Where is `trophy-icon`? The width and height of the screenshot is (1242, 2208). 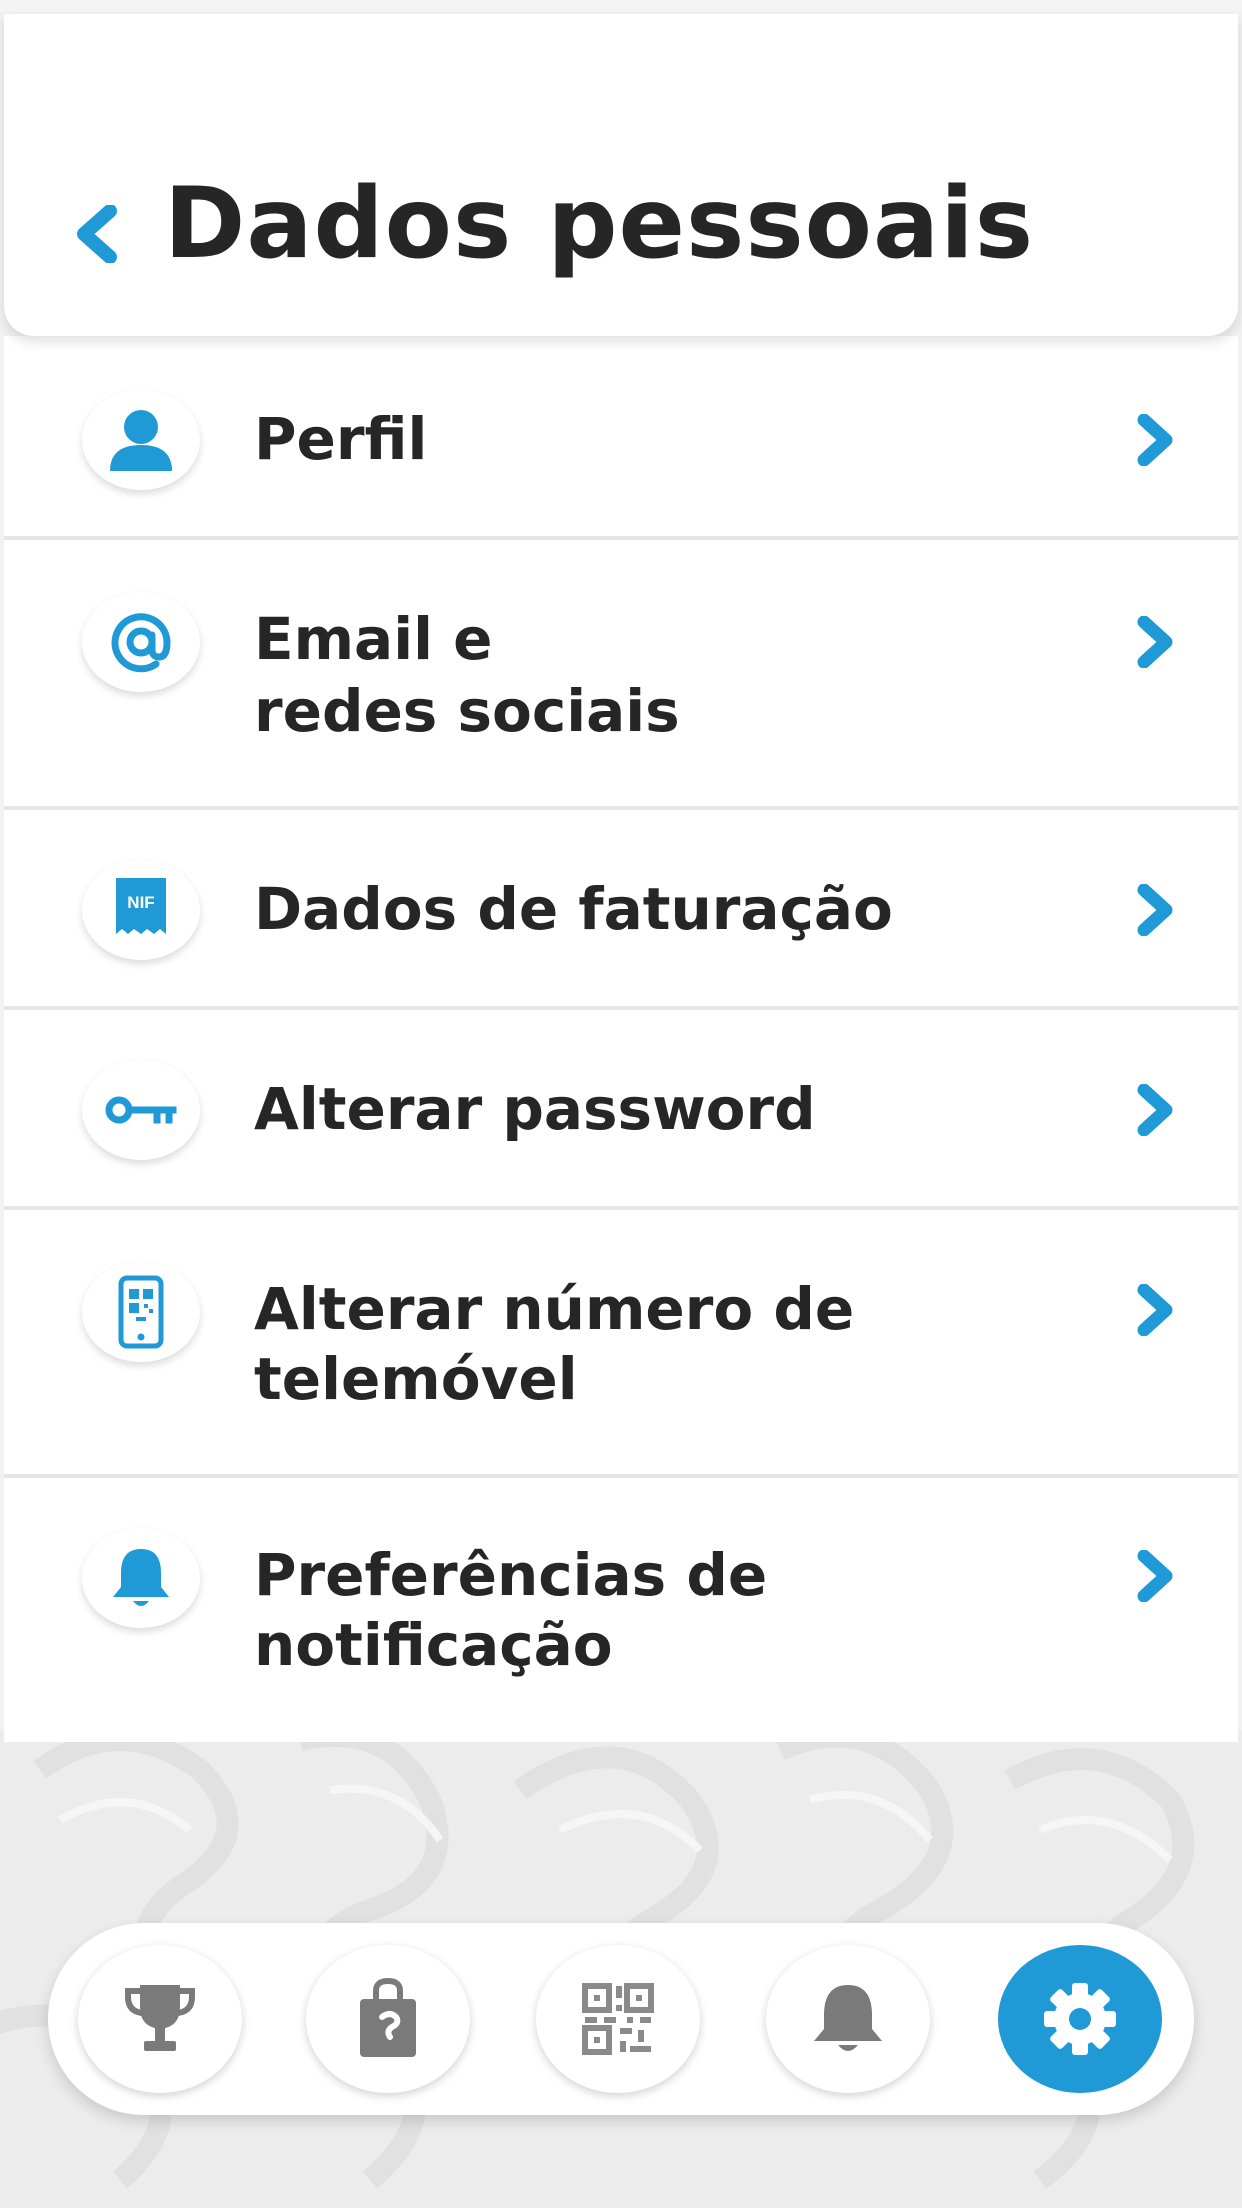
trophy-icon is located at coordinates (160, 2018).